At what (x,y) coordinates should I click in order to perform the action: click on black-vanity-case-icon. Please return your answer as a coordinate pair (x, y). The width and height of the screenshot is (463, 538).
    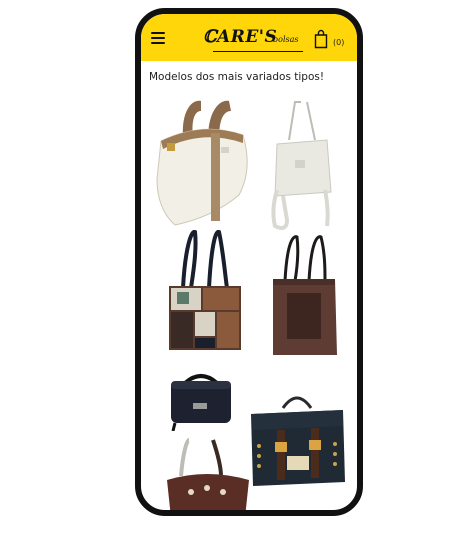
    Looking at the image, I should click on (201, 402).